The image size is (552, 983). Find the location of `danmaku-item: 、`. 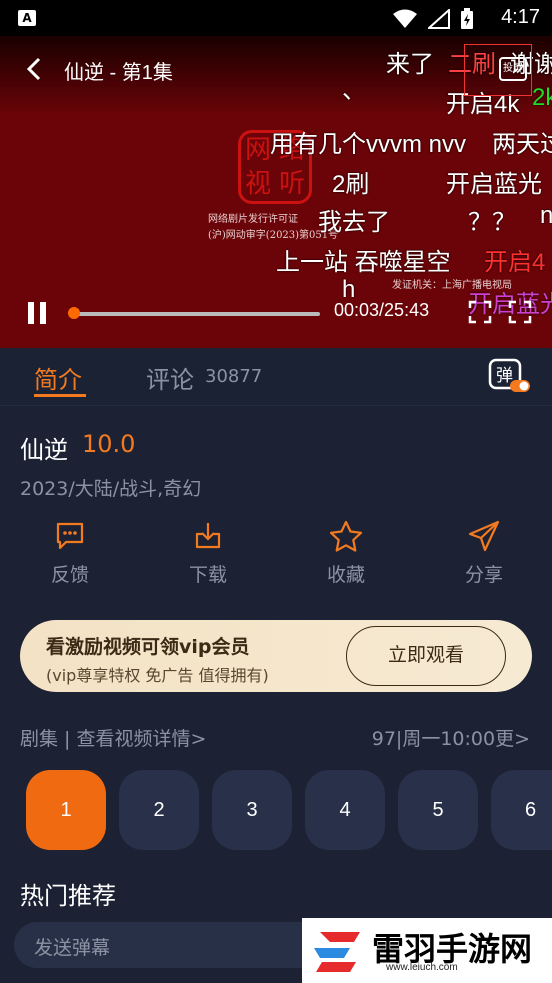

danmaku-item: 、 is located at coordinates (354, 90).